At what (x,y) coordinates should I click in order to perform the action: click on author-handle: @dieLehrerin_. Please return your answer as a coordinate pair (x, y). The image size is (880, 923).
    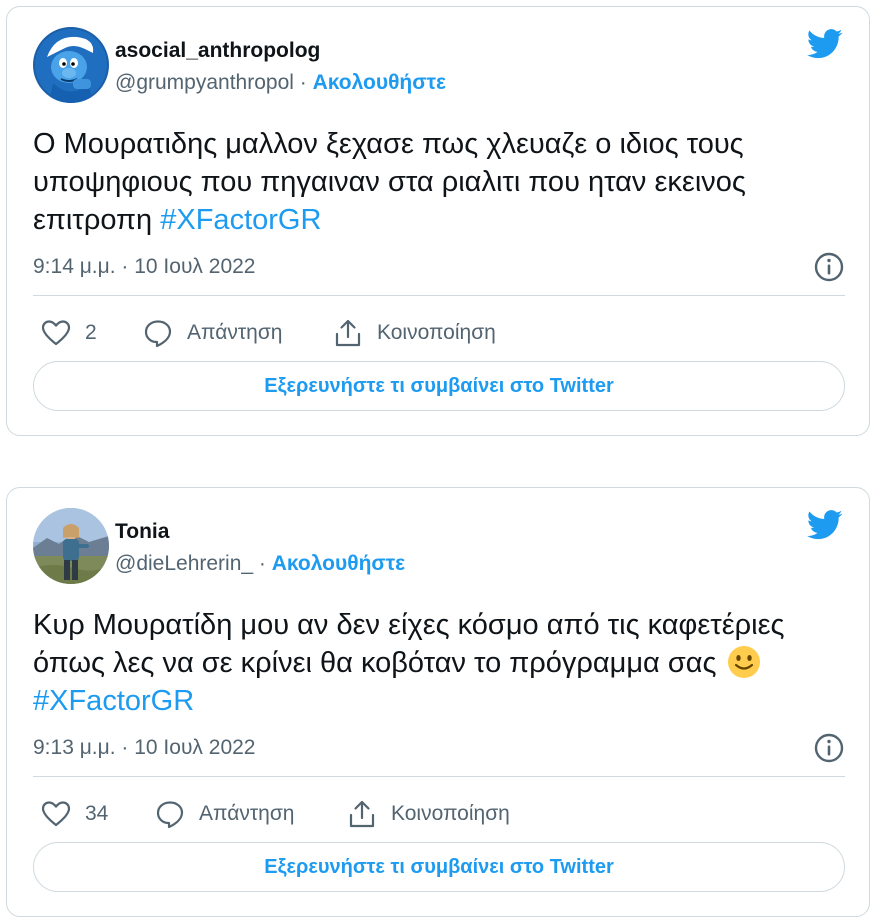
    Looking at the image, I should click on (184, 563).